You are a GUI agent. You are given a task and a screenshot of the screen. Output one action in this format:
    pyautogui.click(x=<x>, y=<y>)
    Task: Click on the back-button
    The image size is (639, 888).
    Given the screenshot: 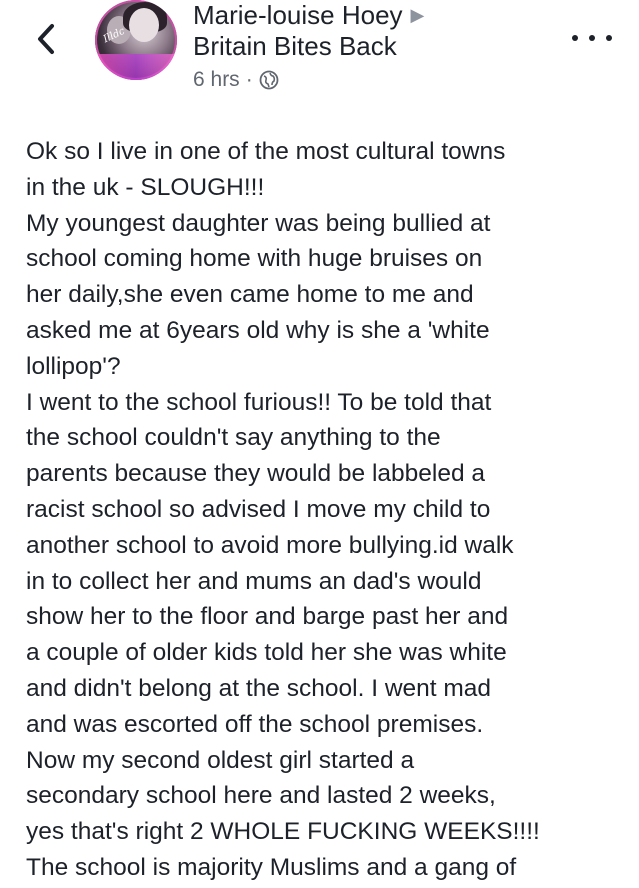 What is the action you would take?
    pyautogui.click(x=46, y=39)
    